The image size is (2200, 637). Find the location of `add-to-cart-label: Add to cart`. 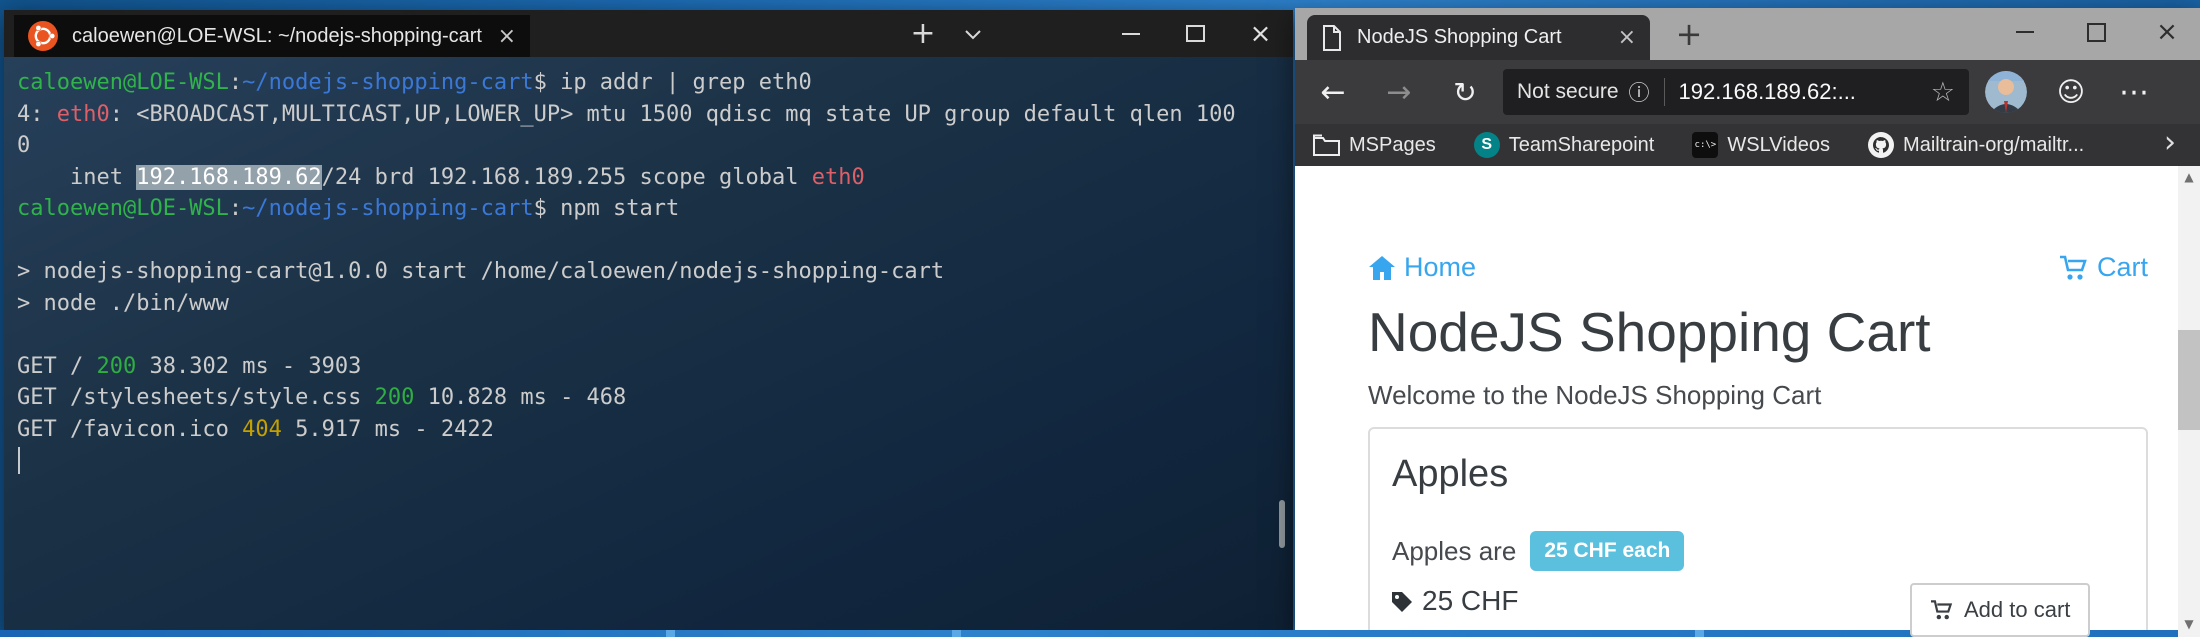

add-to-cart-label: Add to cart is located at coordinates (2017, 610).